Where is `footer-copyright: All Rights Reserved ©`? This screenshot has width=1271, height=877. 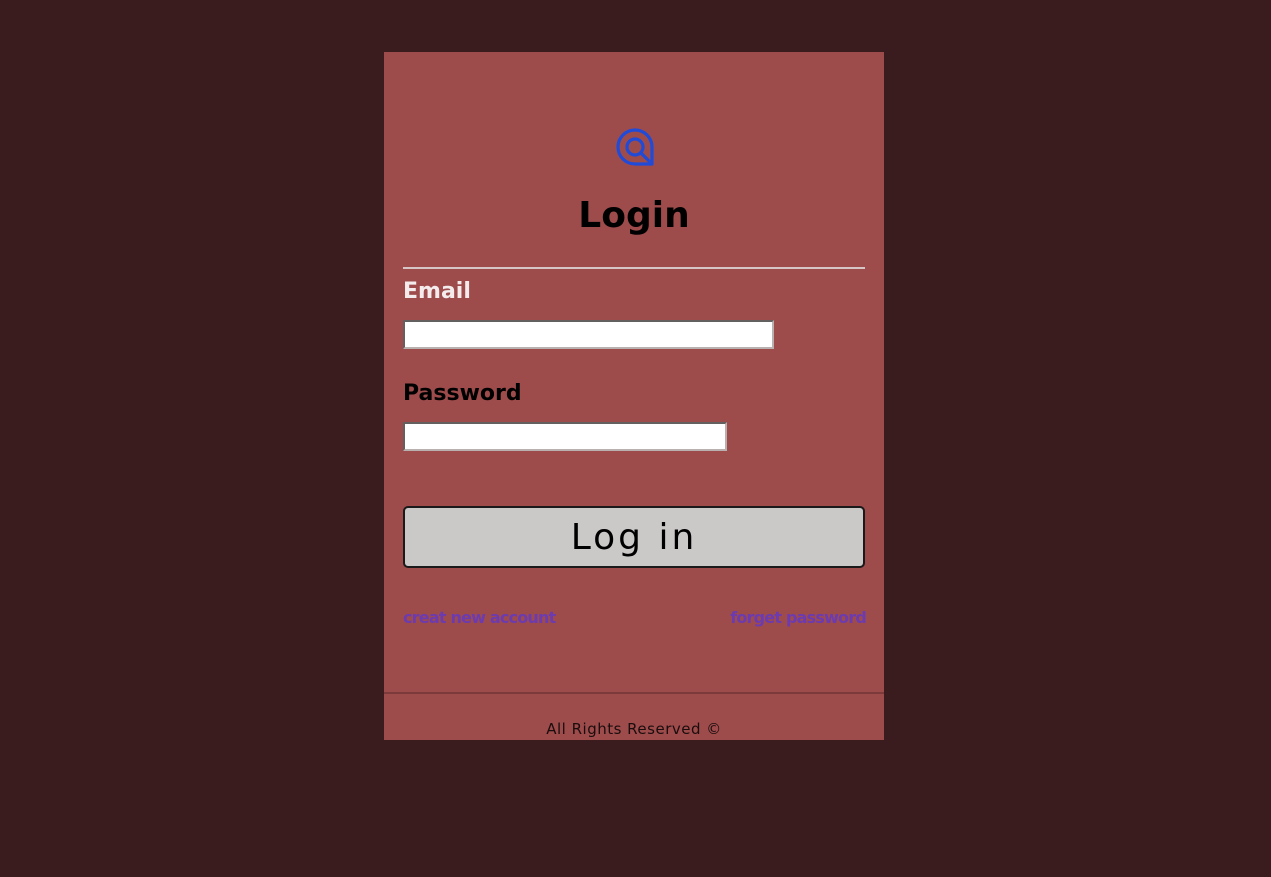 footer-copyright: All Rights Reserved © is located at coordinates (634, 729).